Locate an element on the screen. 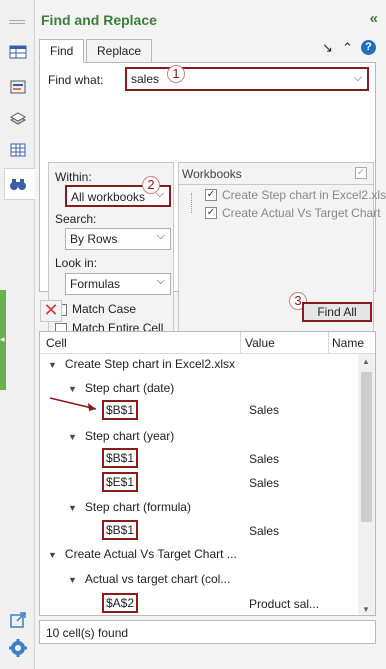 This screenshot has width=386, height=669. scroll-up-icon: ▲ is located at coordinates (366, 361).